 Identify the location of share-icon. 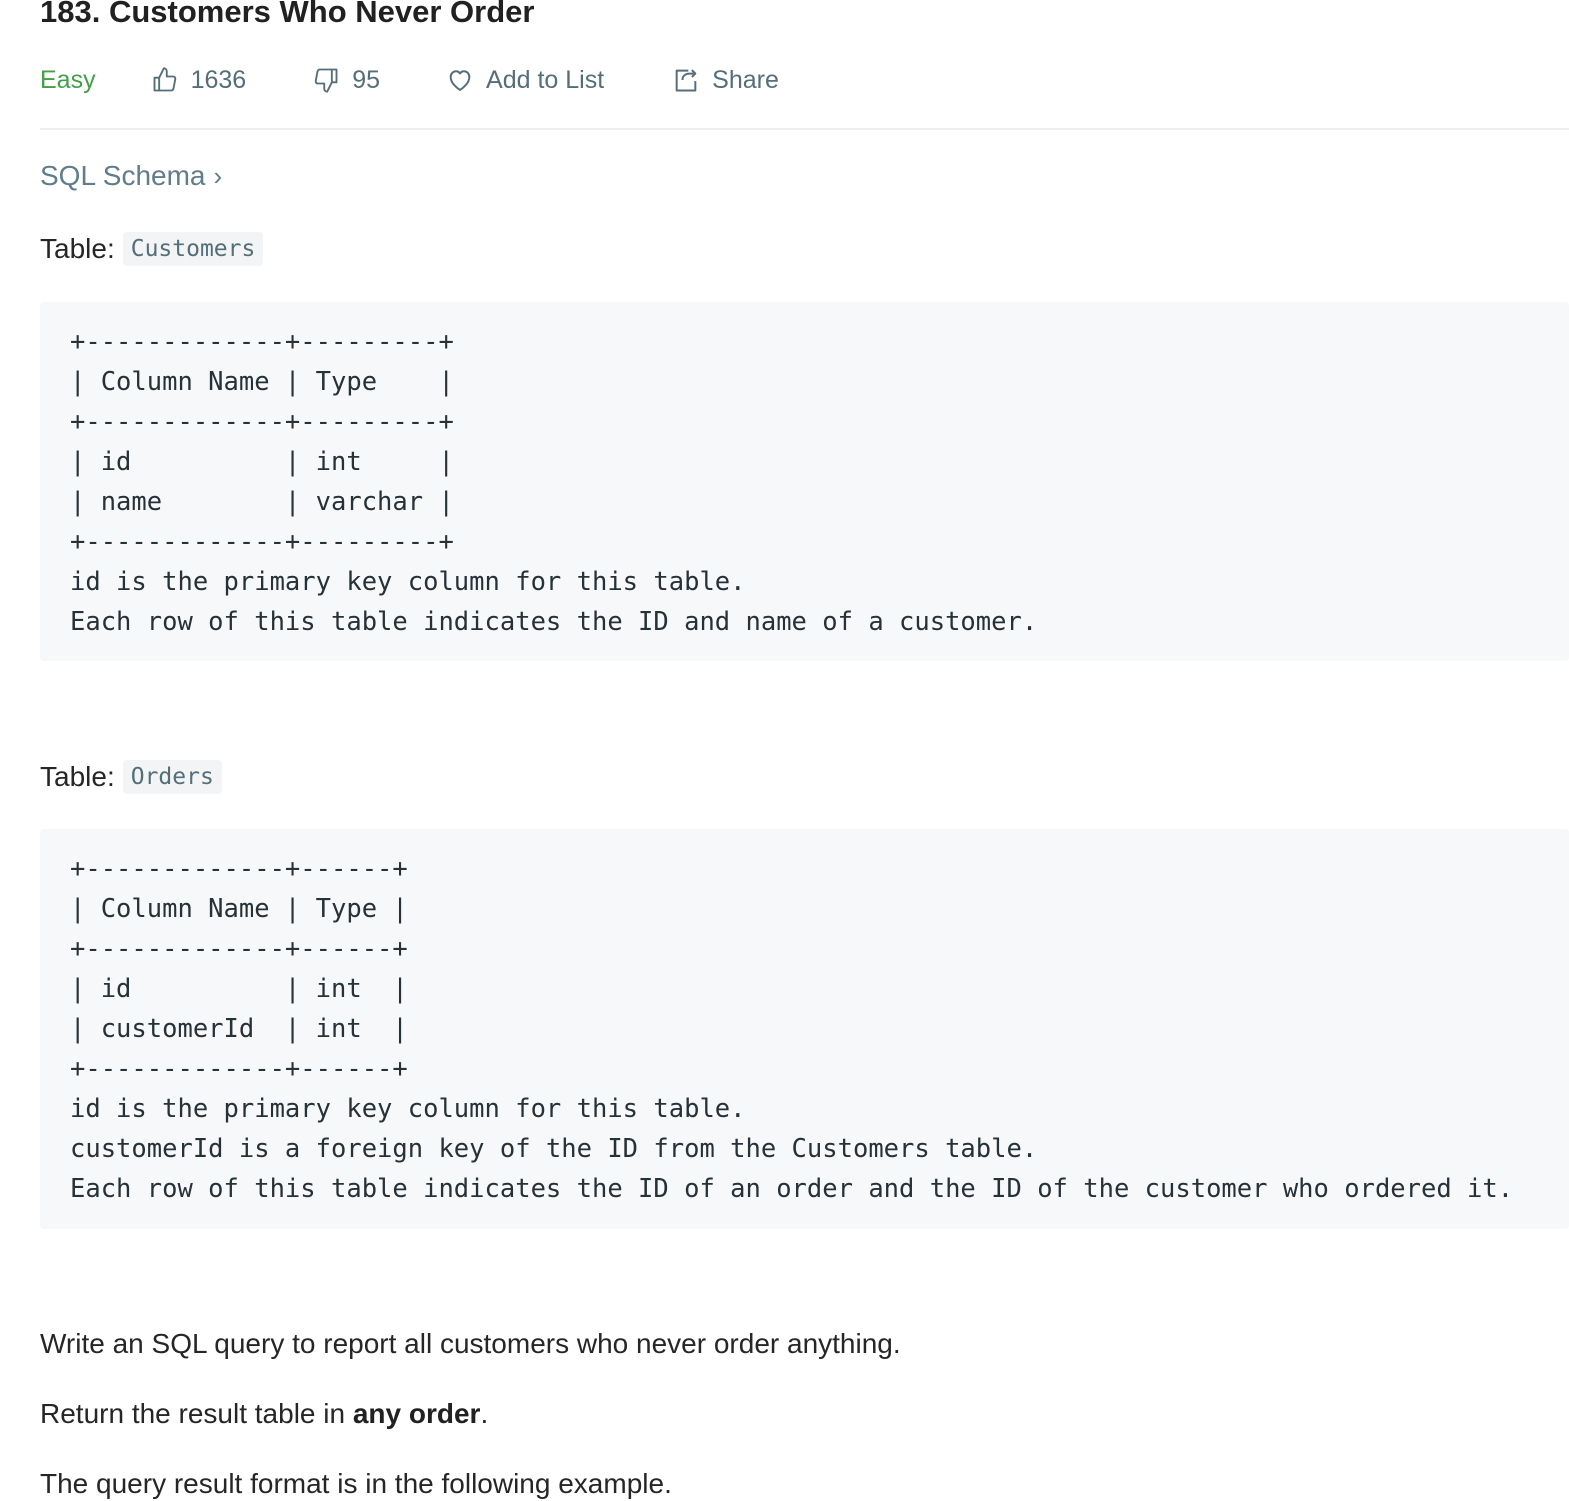
(686, 80).